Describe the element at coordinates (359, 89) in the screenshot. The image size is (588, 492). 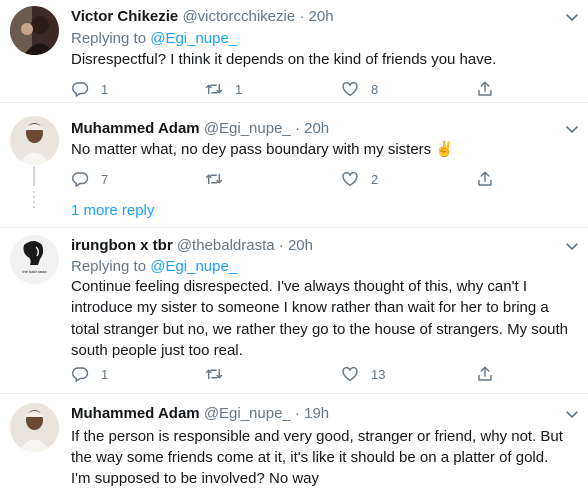
I see `like-button: 8` at that location.